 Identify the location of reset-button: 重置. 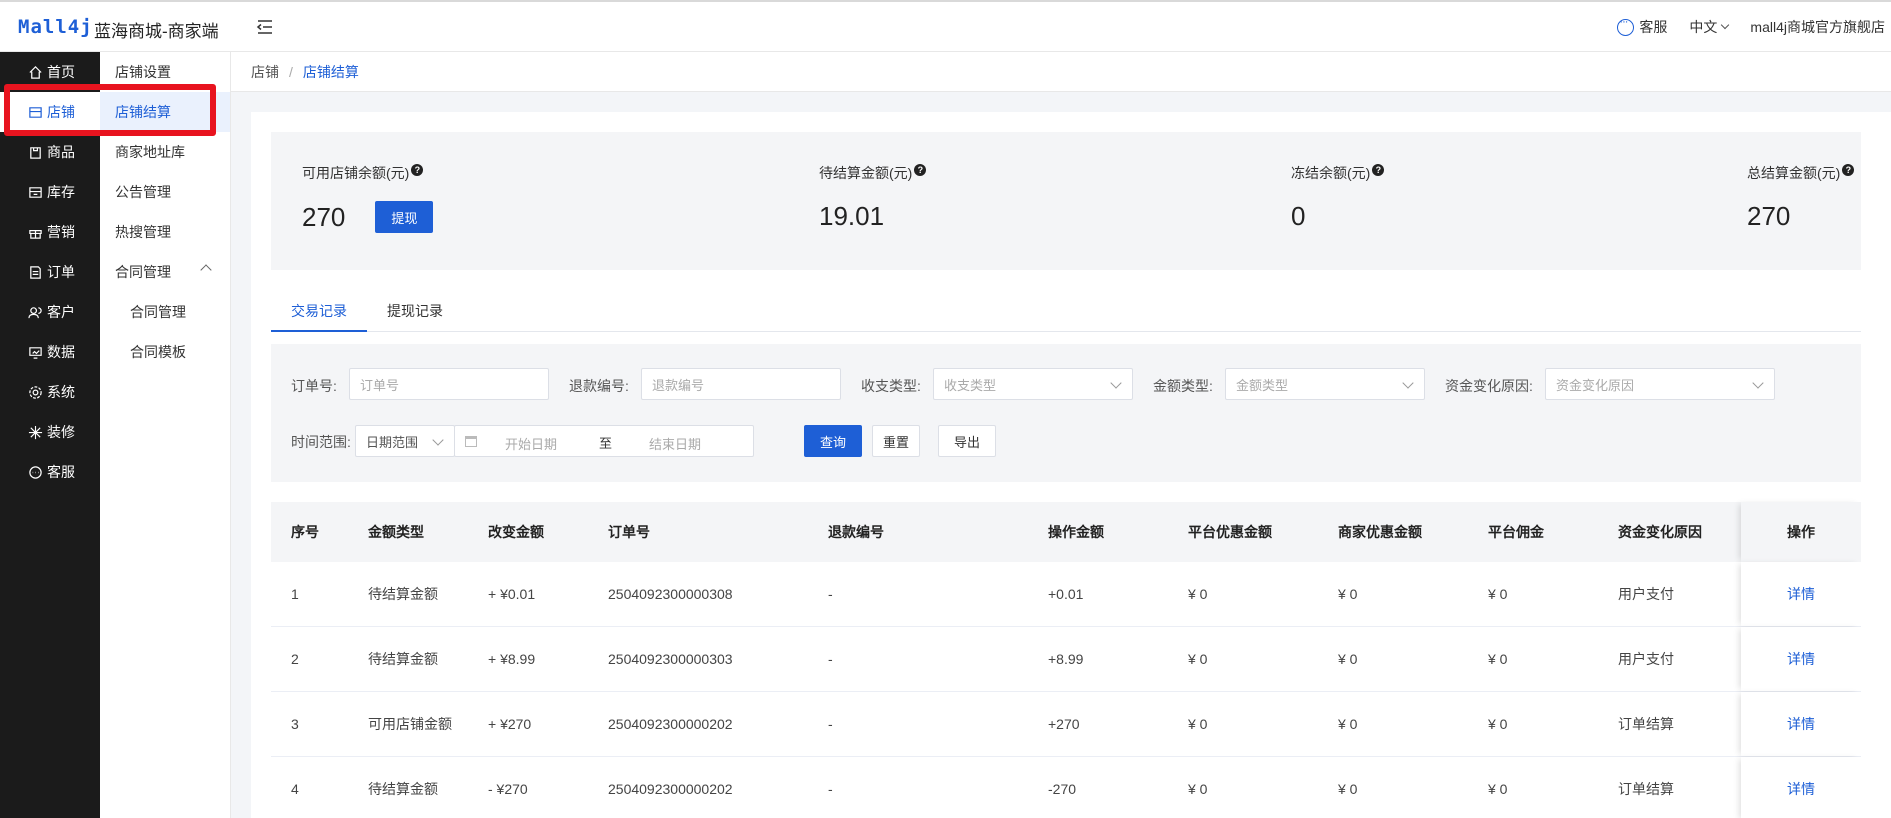
(896, 441).